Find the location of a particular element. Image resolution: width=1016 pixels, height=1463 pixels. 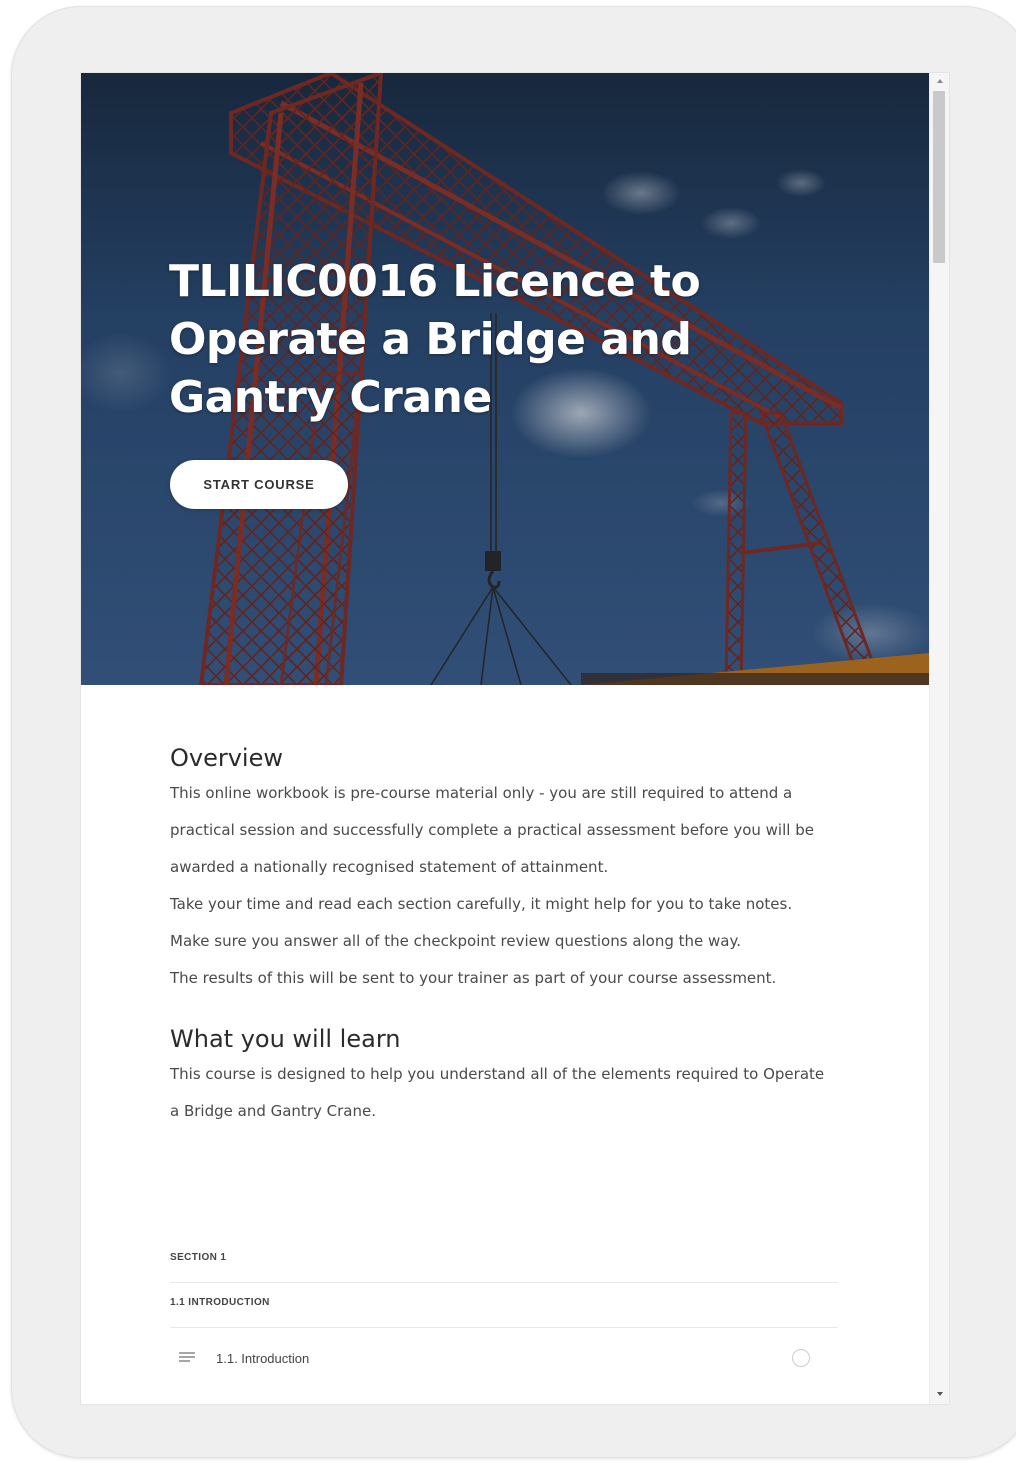

scrollbar-thumb is located at coordinates (939, 177).